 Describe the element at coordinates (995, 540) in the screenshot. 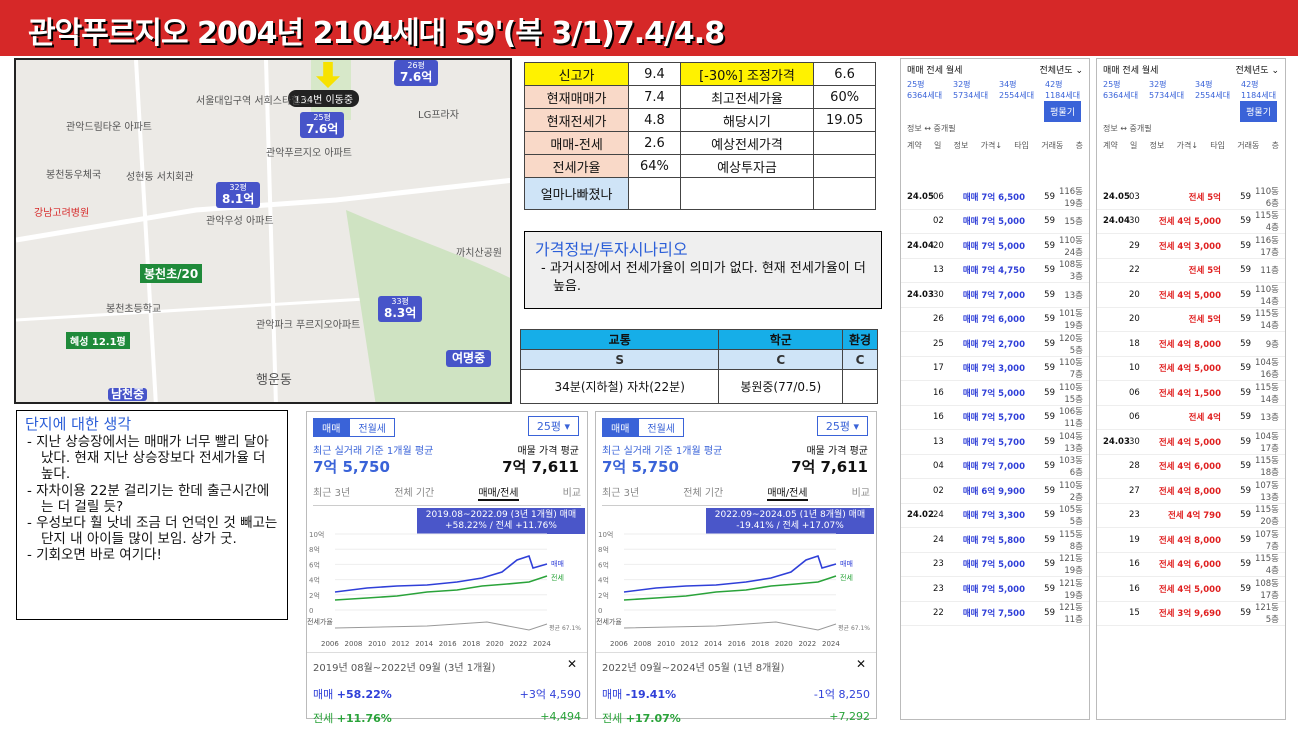

I see `table-row: 24 매매 7억 5,800 59 115동 8층` at that location.